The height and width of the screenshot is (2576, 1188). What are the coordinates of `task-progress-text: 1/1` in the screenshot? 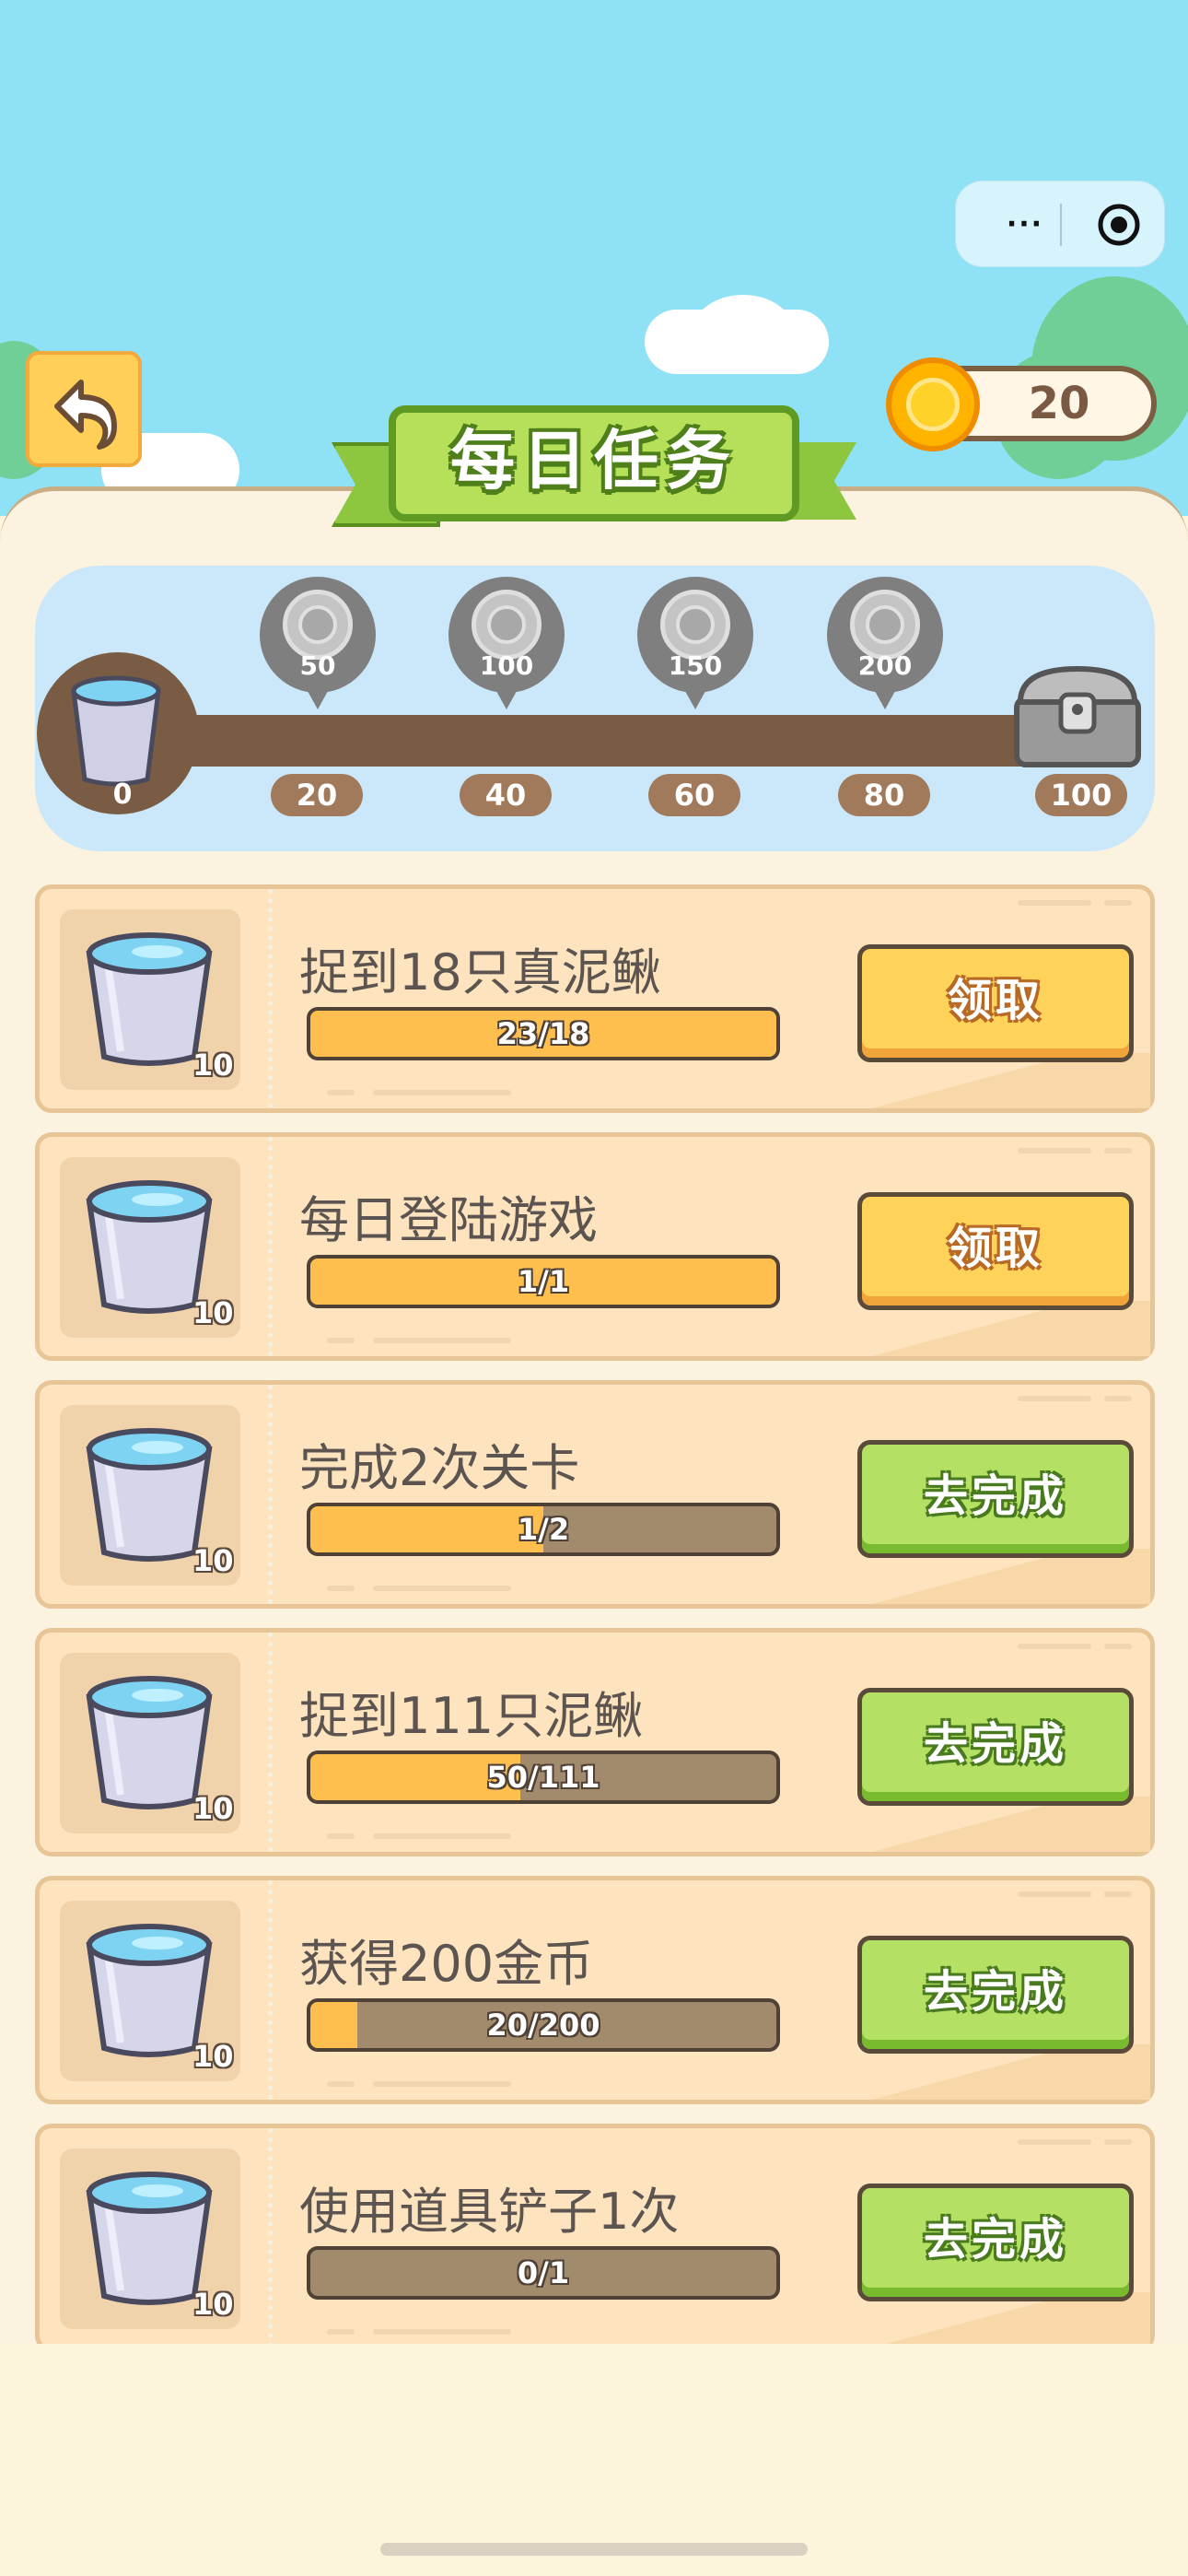 It's located at (543, 1281).